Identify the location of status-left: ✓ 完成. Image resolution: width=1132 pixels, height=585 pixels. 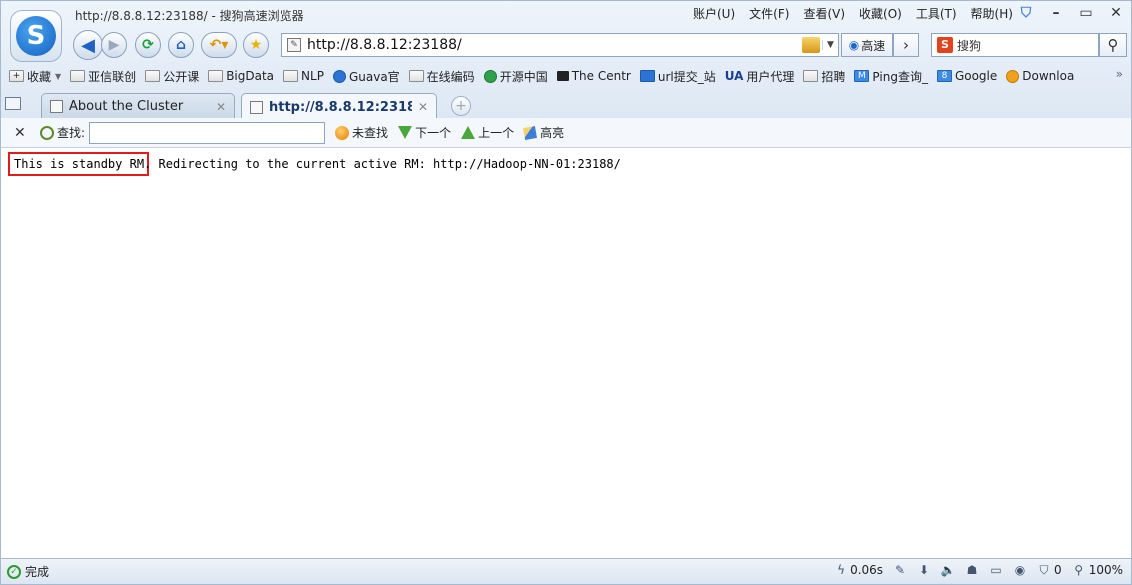
(28, 571).